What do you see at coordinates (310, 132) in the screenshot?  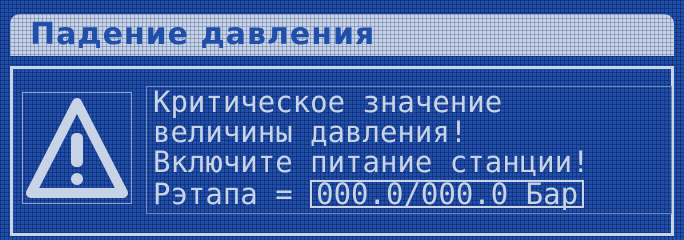 I see `message-line-2: величины давления!` at bounding box center [310, 132].